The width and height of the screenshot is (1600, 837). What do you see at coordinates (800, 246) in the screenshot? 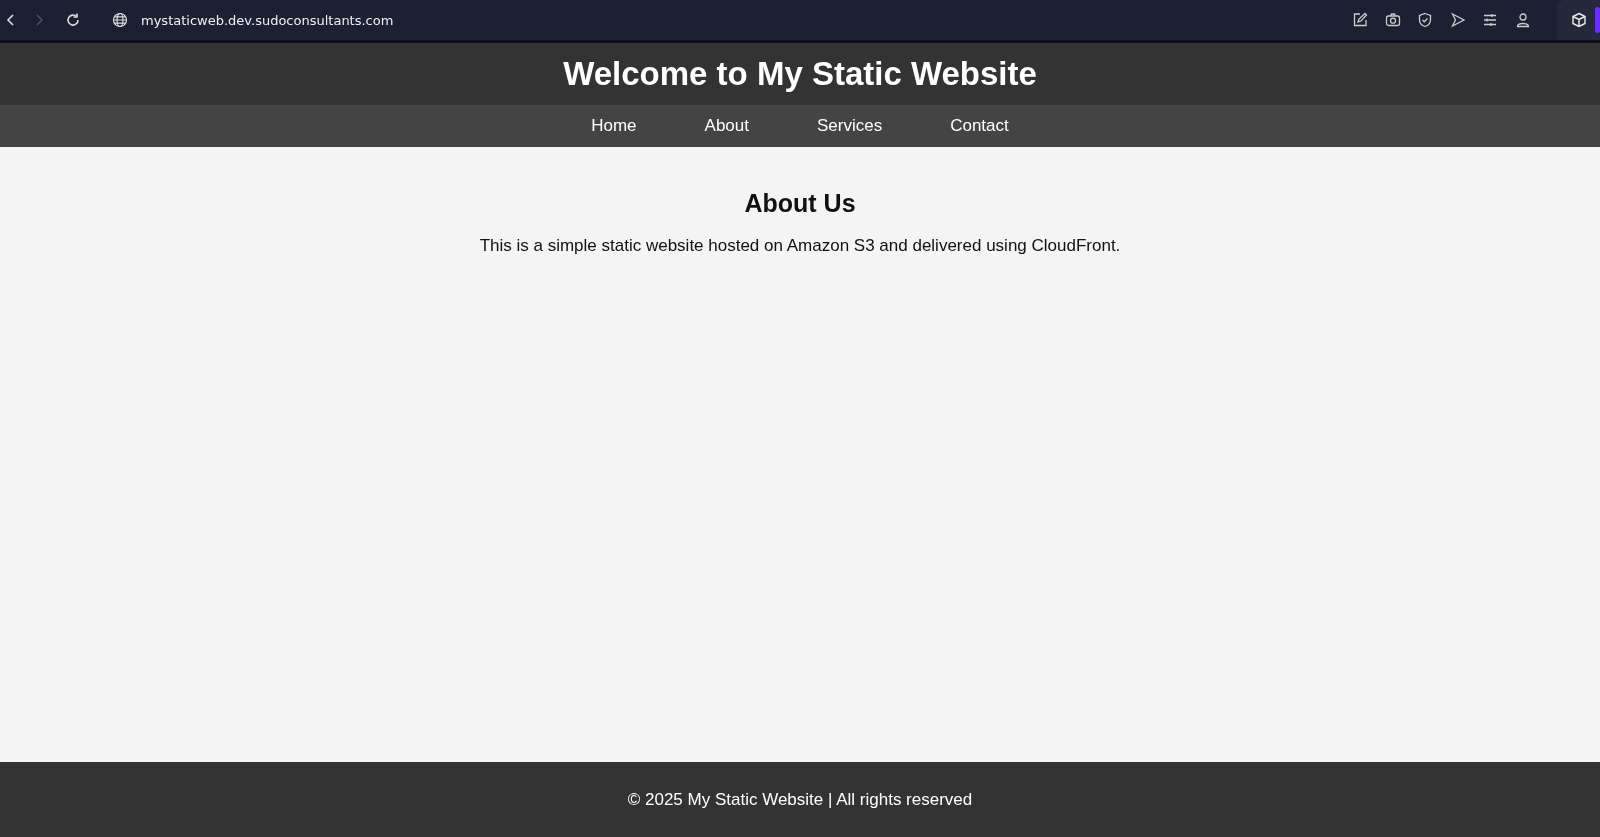
I see `section-text: This is a simple static website hosted on Amazon S3 and delivered using CloudFront.` at bounding box center [800, 246].